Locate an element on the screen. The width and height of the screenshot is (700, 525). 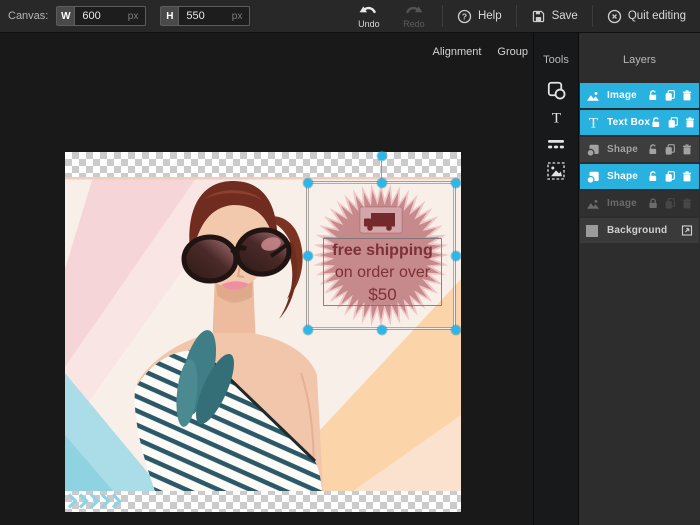
image-tool-button is located at coordinates (556, 171).